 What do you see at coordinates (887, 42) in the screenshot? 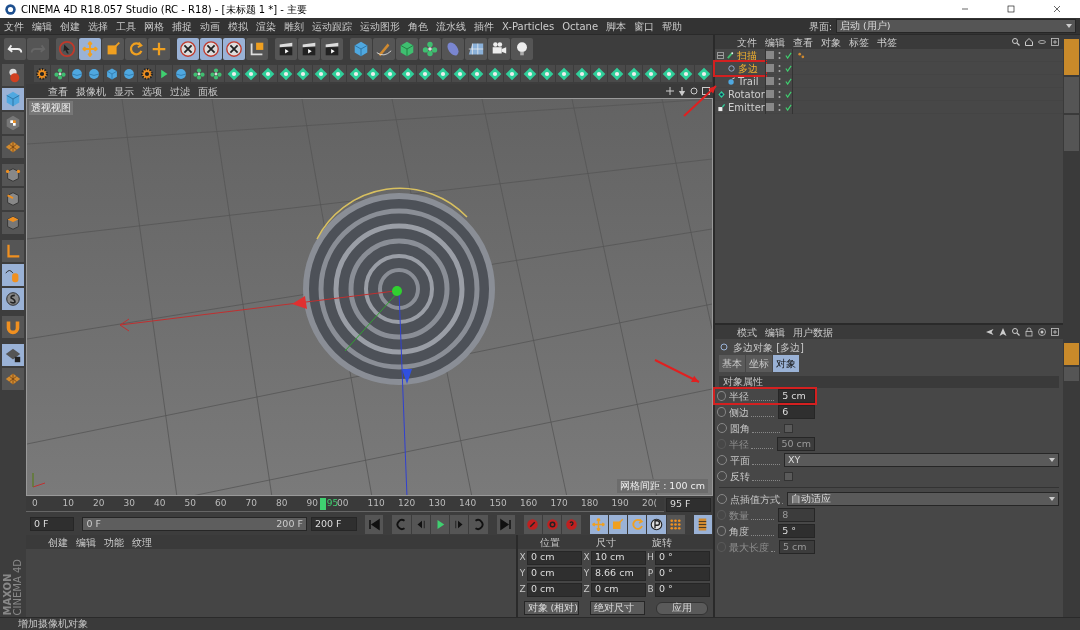
I see `menu-item: 书签` at bounding box center [887, 42].